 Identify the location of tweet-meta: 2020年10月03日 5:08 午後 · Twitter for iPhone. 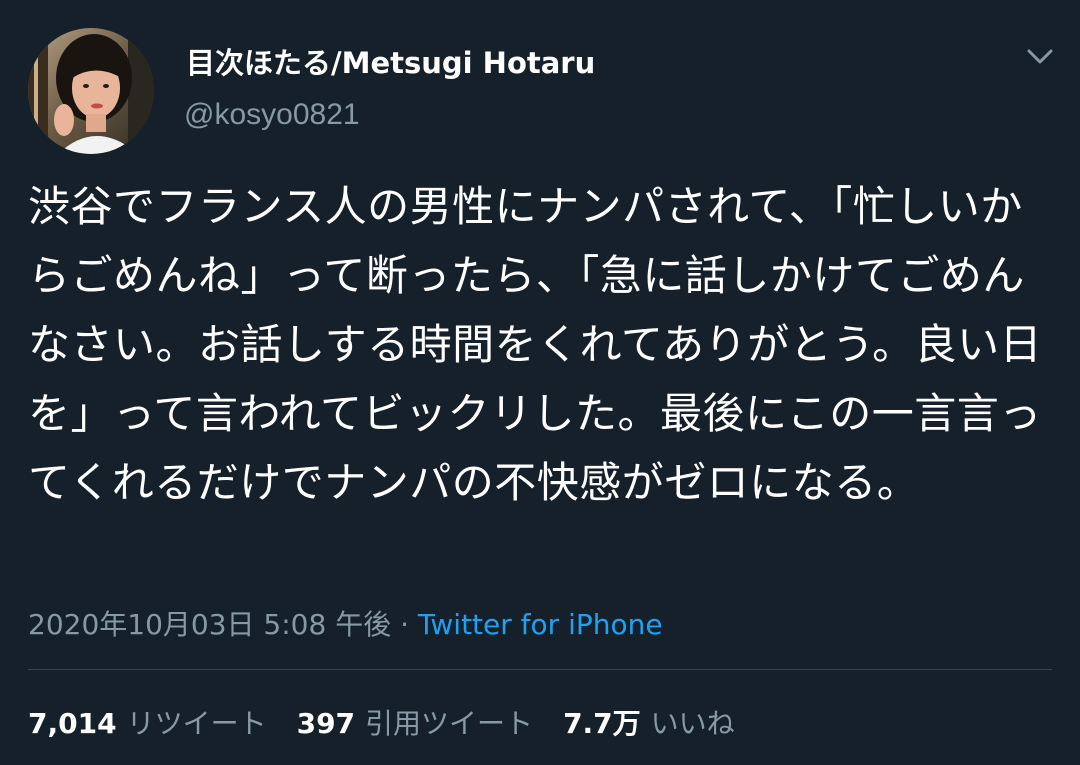
(345, 623).